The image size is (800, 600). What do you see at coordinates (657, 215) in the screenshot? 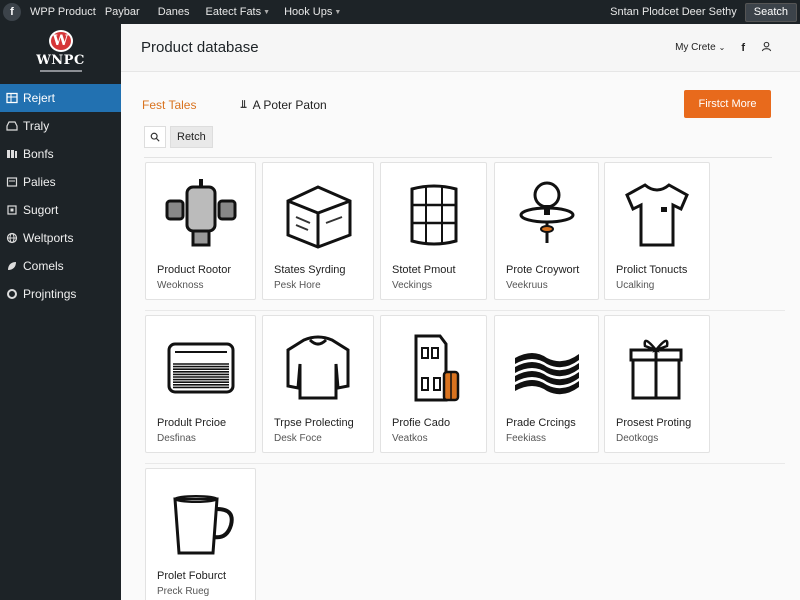
I see `tshirt-icon` at bounding box center [657, 215].